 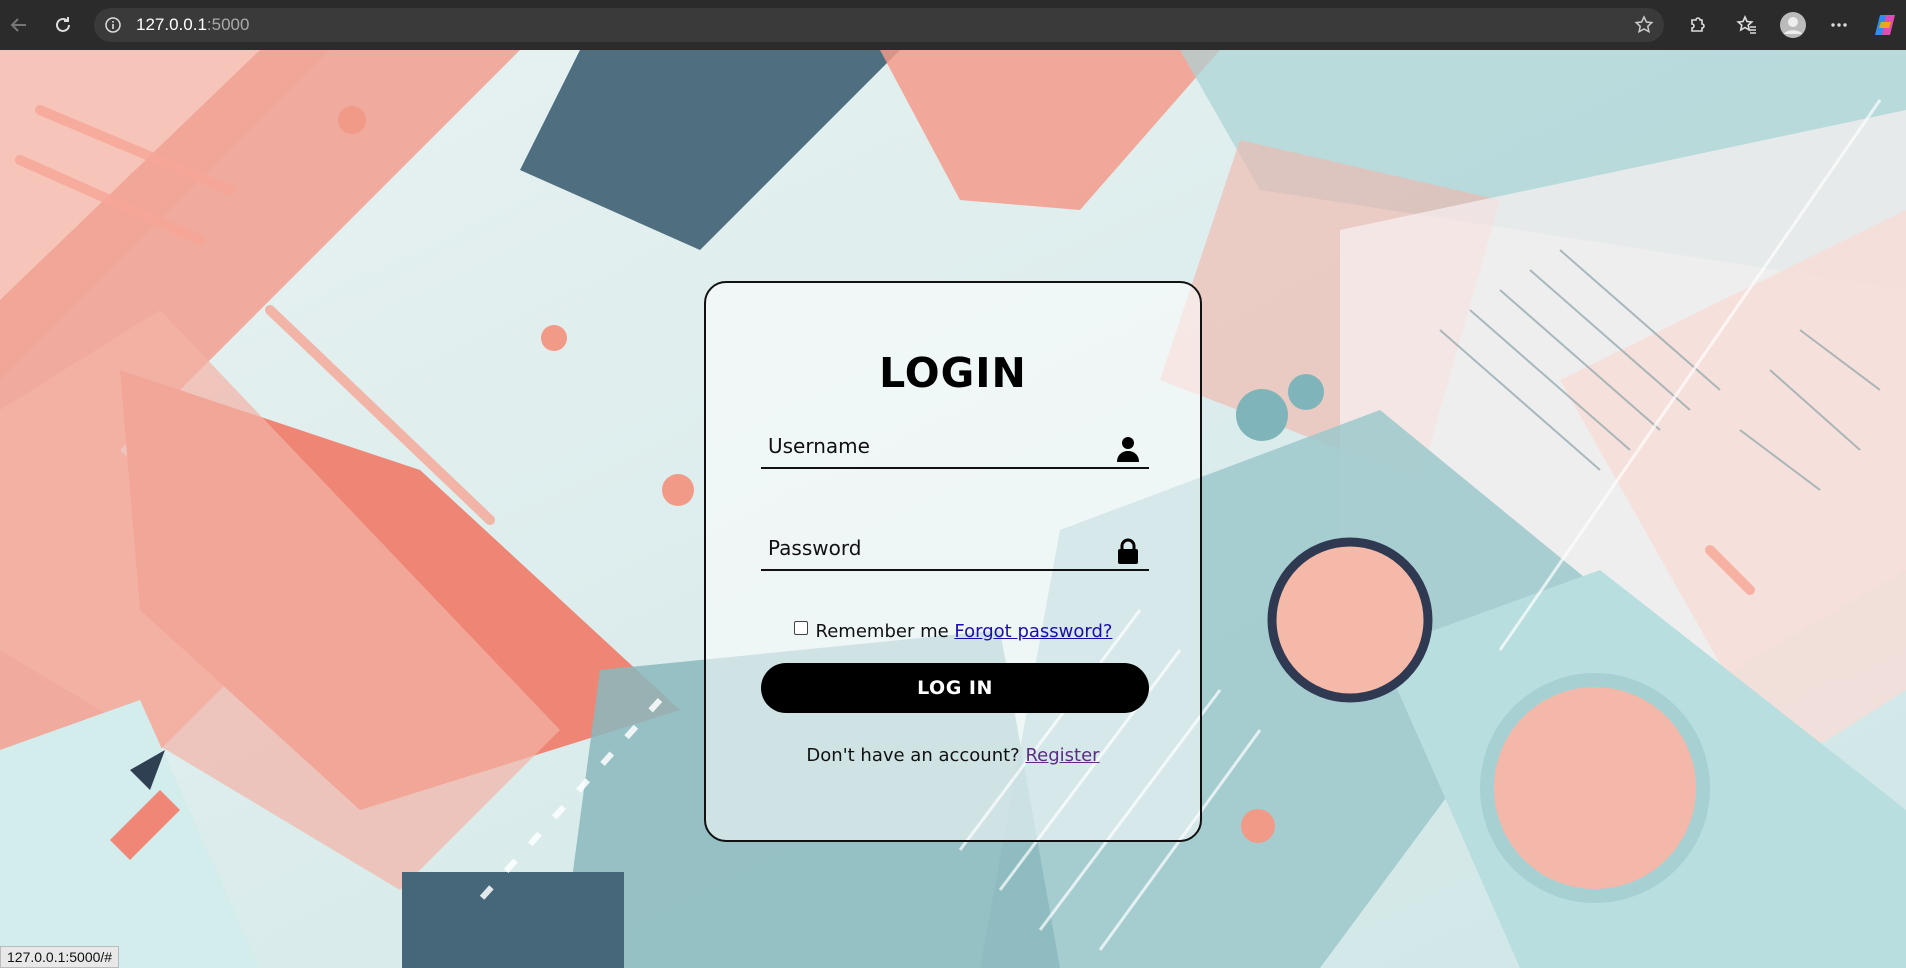 What do you see at coordinates (953, 631) in the screenshot?
I see `remember-row: Remember me Forgot password?` at bounding box center [953, 631].